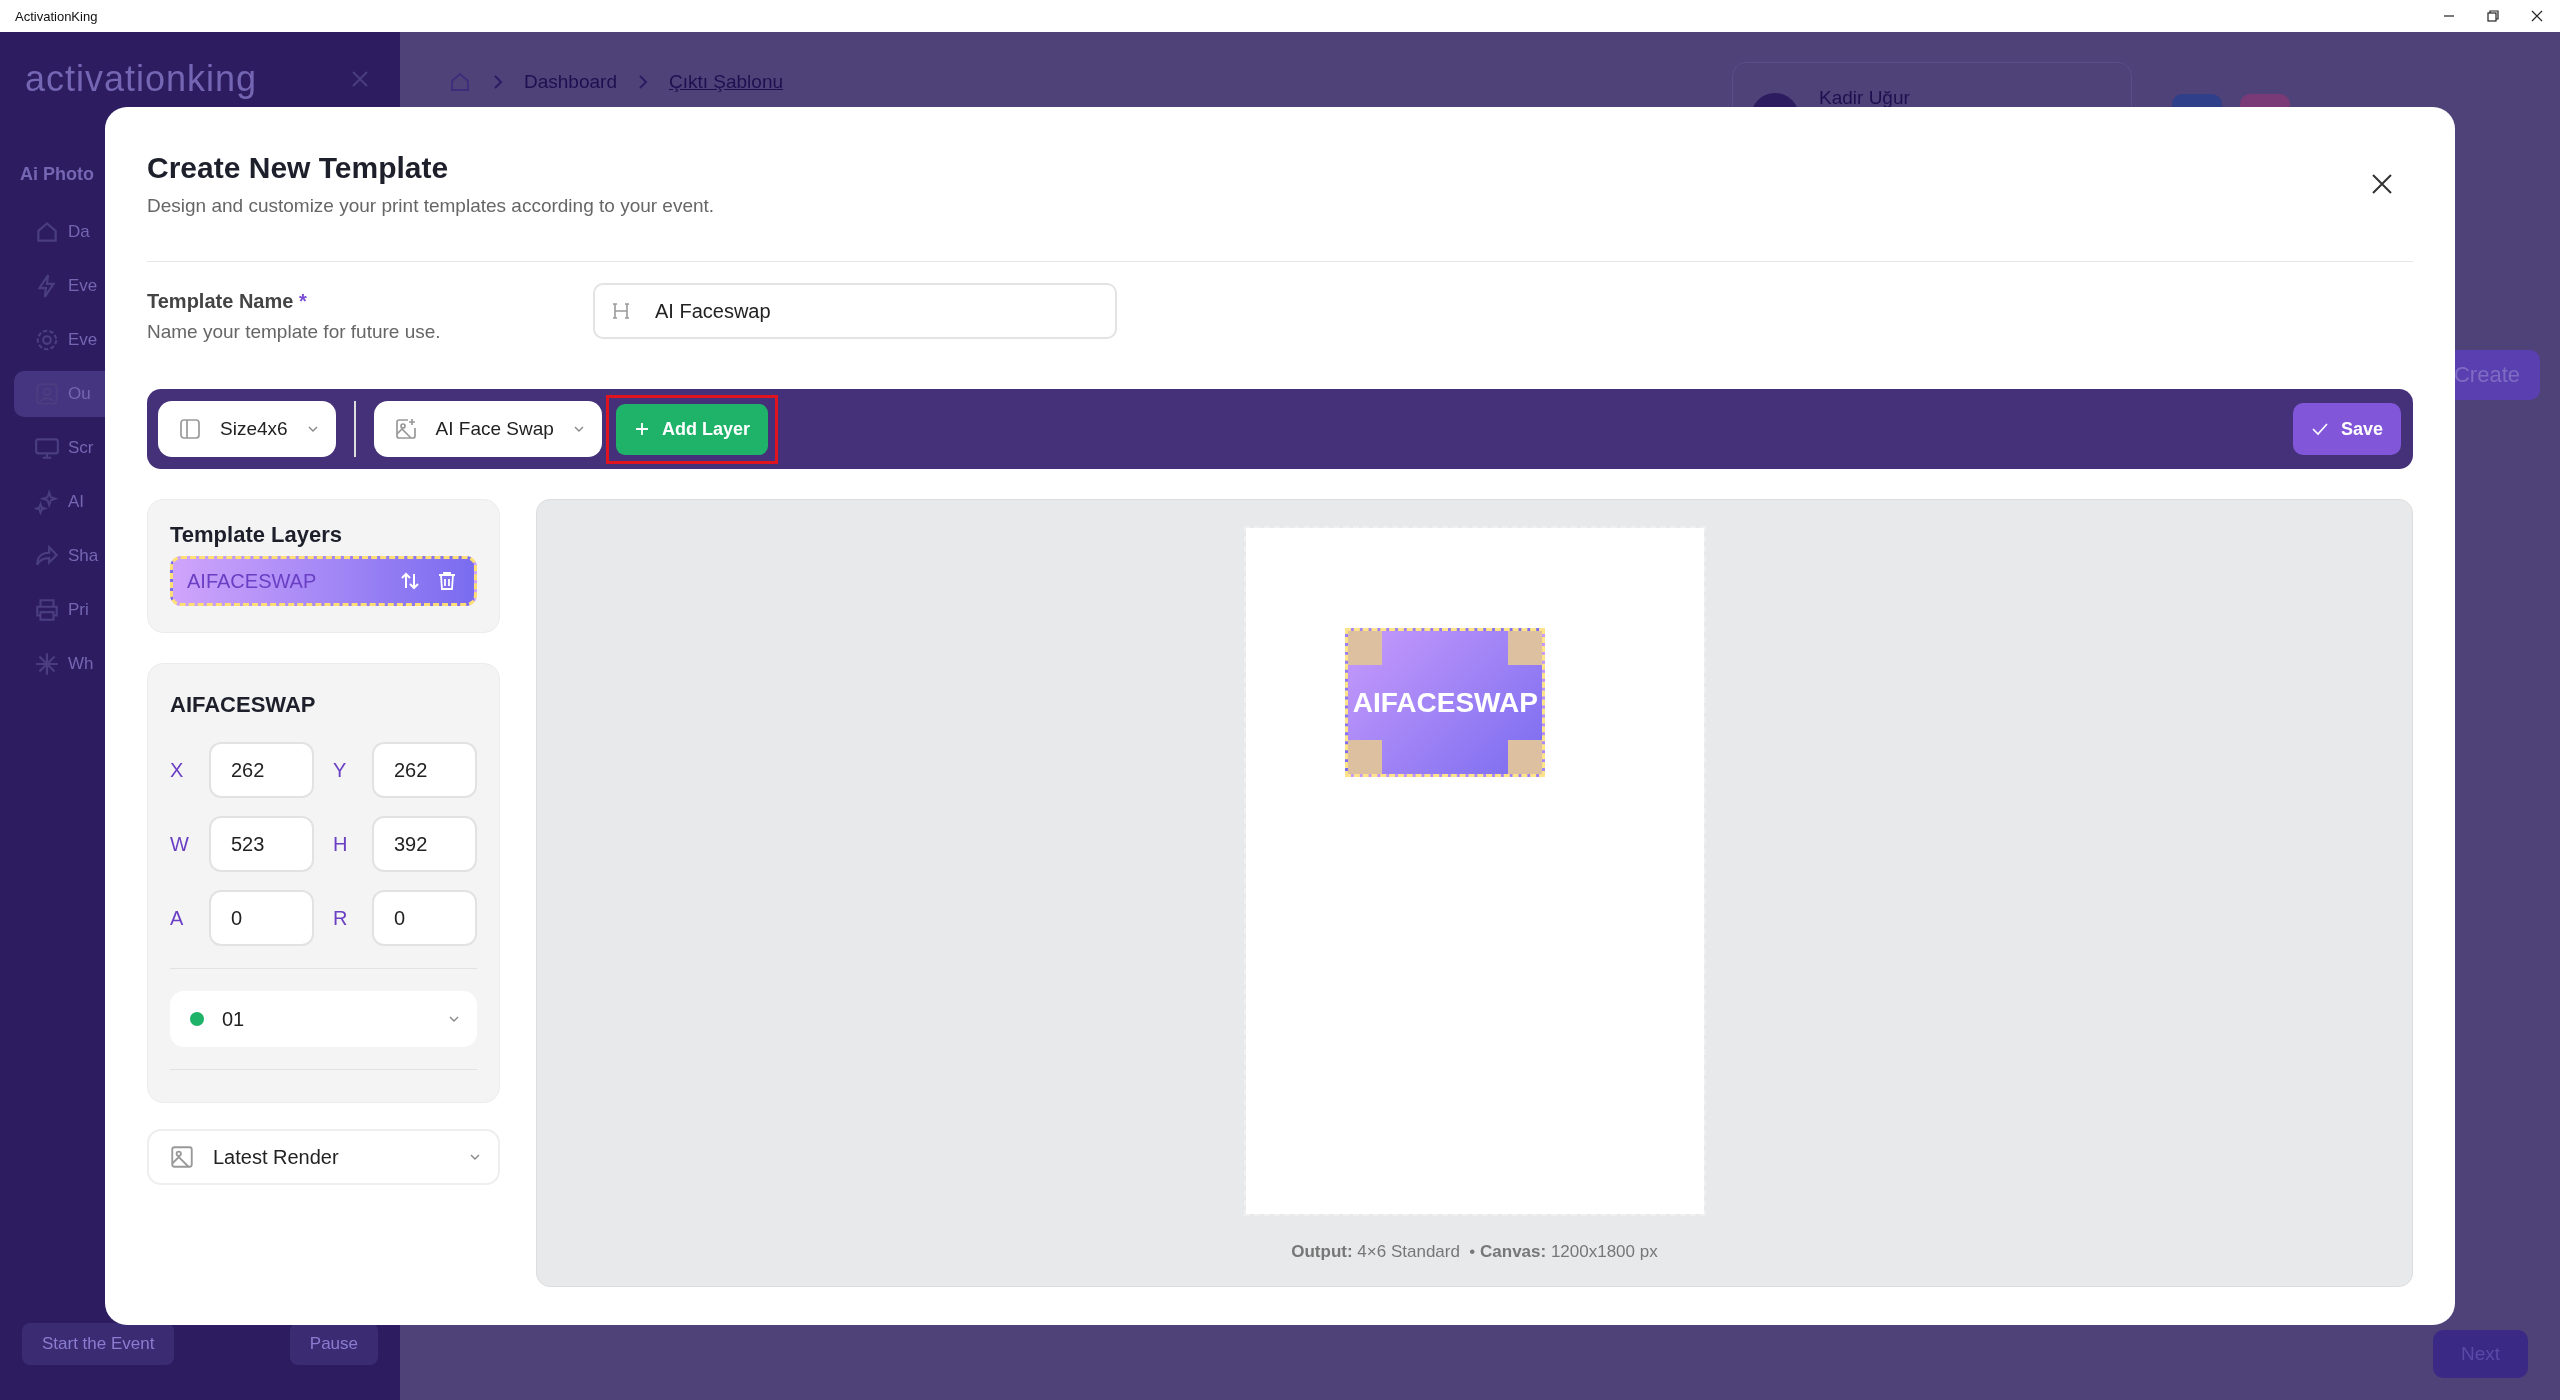  What do you see at coordinates (341, 844) in the screenshot?
I see `field-label: H` at bounding box center [341, 844].